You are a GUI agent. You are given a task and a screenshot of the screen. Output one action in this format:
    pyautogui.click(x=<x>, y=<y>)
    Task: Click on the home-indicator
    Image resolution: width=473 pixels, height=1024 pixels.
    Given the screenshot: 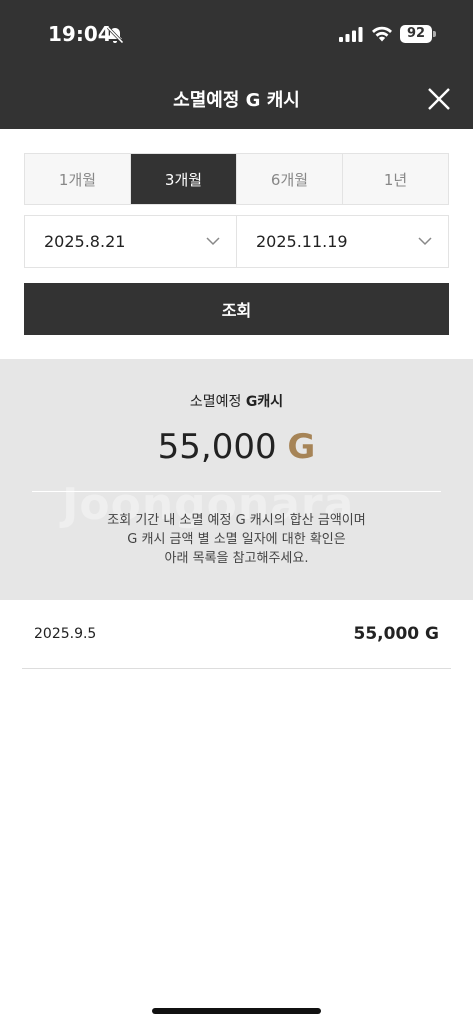 What is the action you would take?
    pyautogui.click(x=236, y=1011)
    